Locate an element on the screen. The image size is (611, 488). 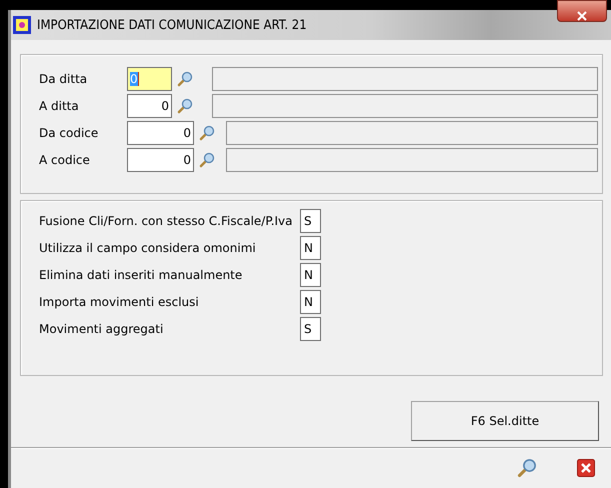
option-label: Elimina dati inseriti manualmente is located at coordinates (141, 275).